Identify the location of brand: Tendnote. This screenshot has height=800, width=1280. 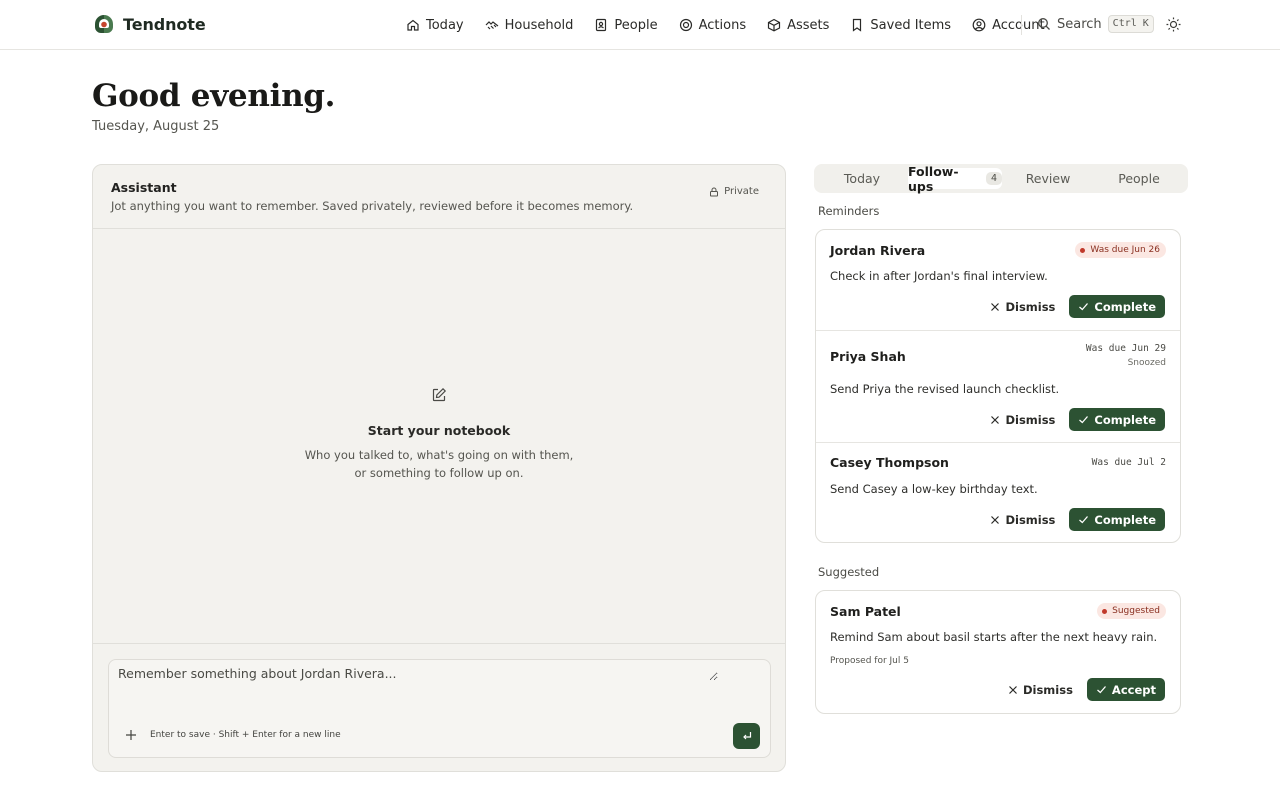
(149, 24).